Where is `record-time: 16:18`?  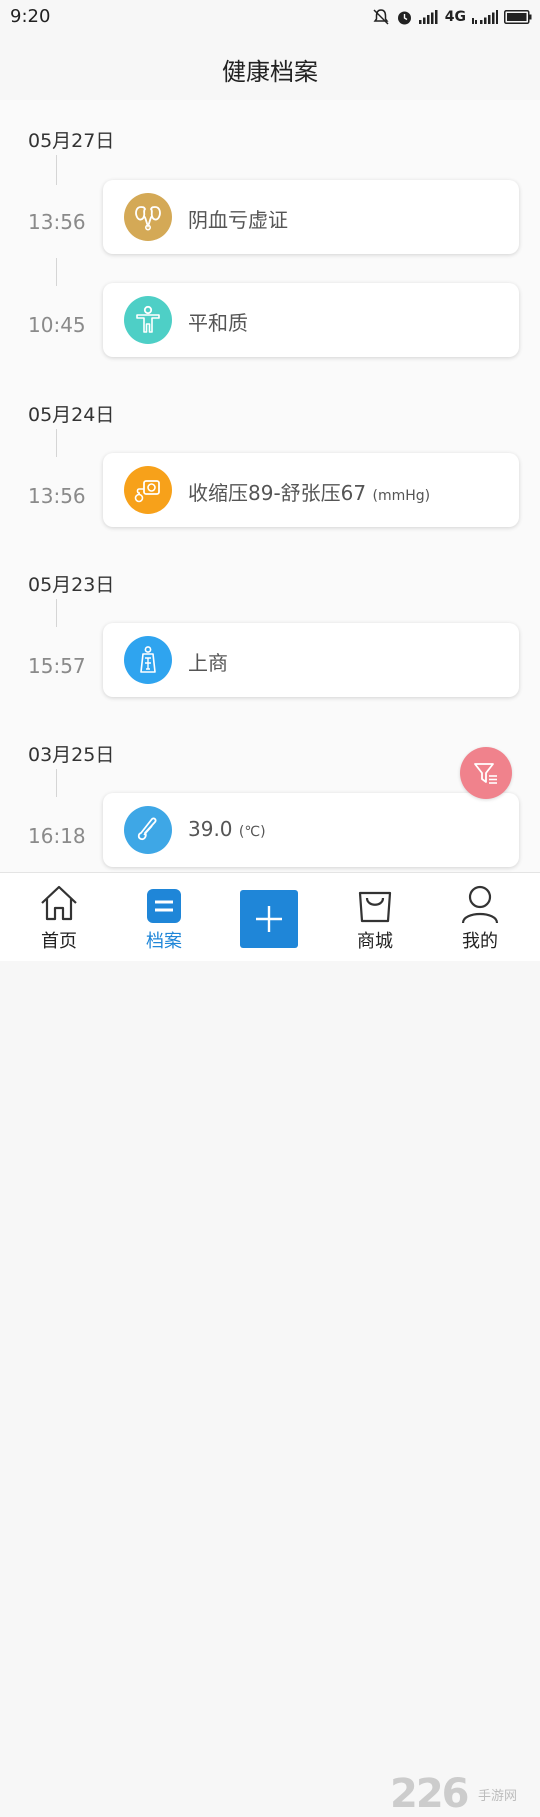 record-time: 16:18 is located at coordinates (57, 836).